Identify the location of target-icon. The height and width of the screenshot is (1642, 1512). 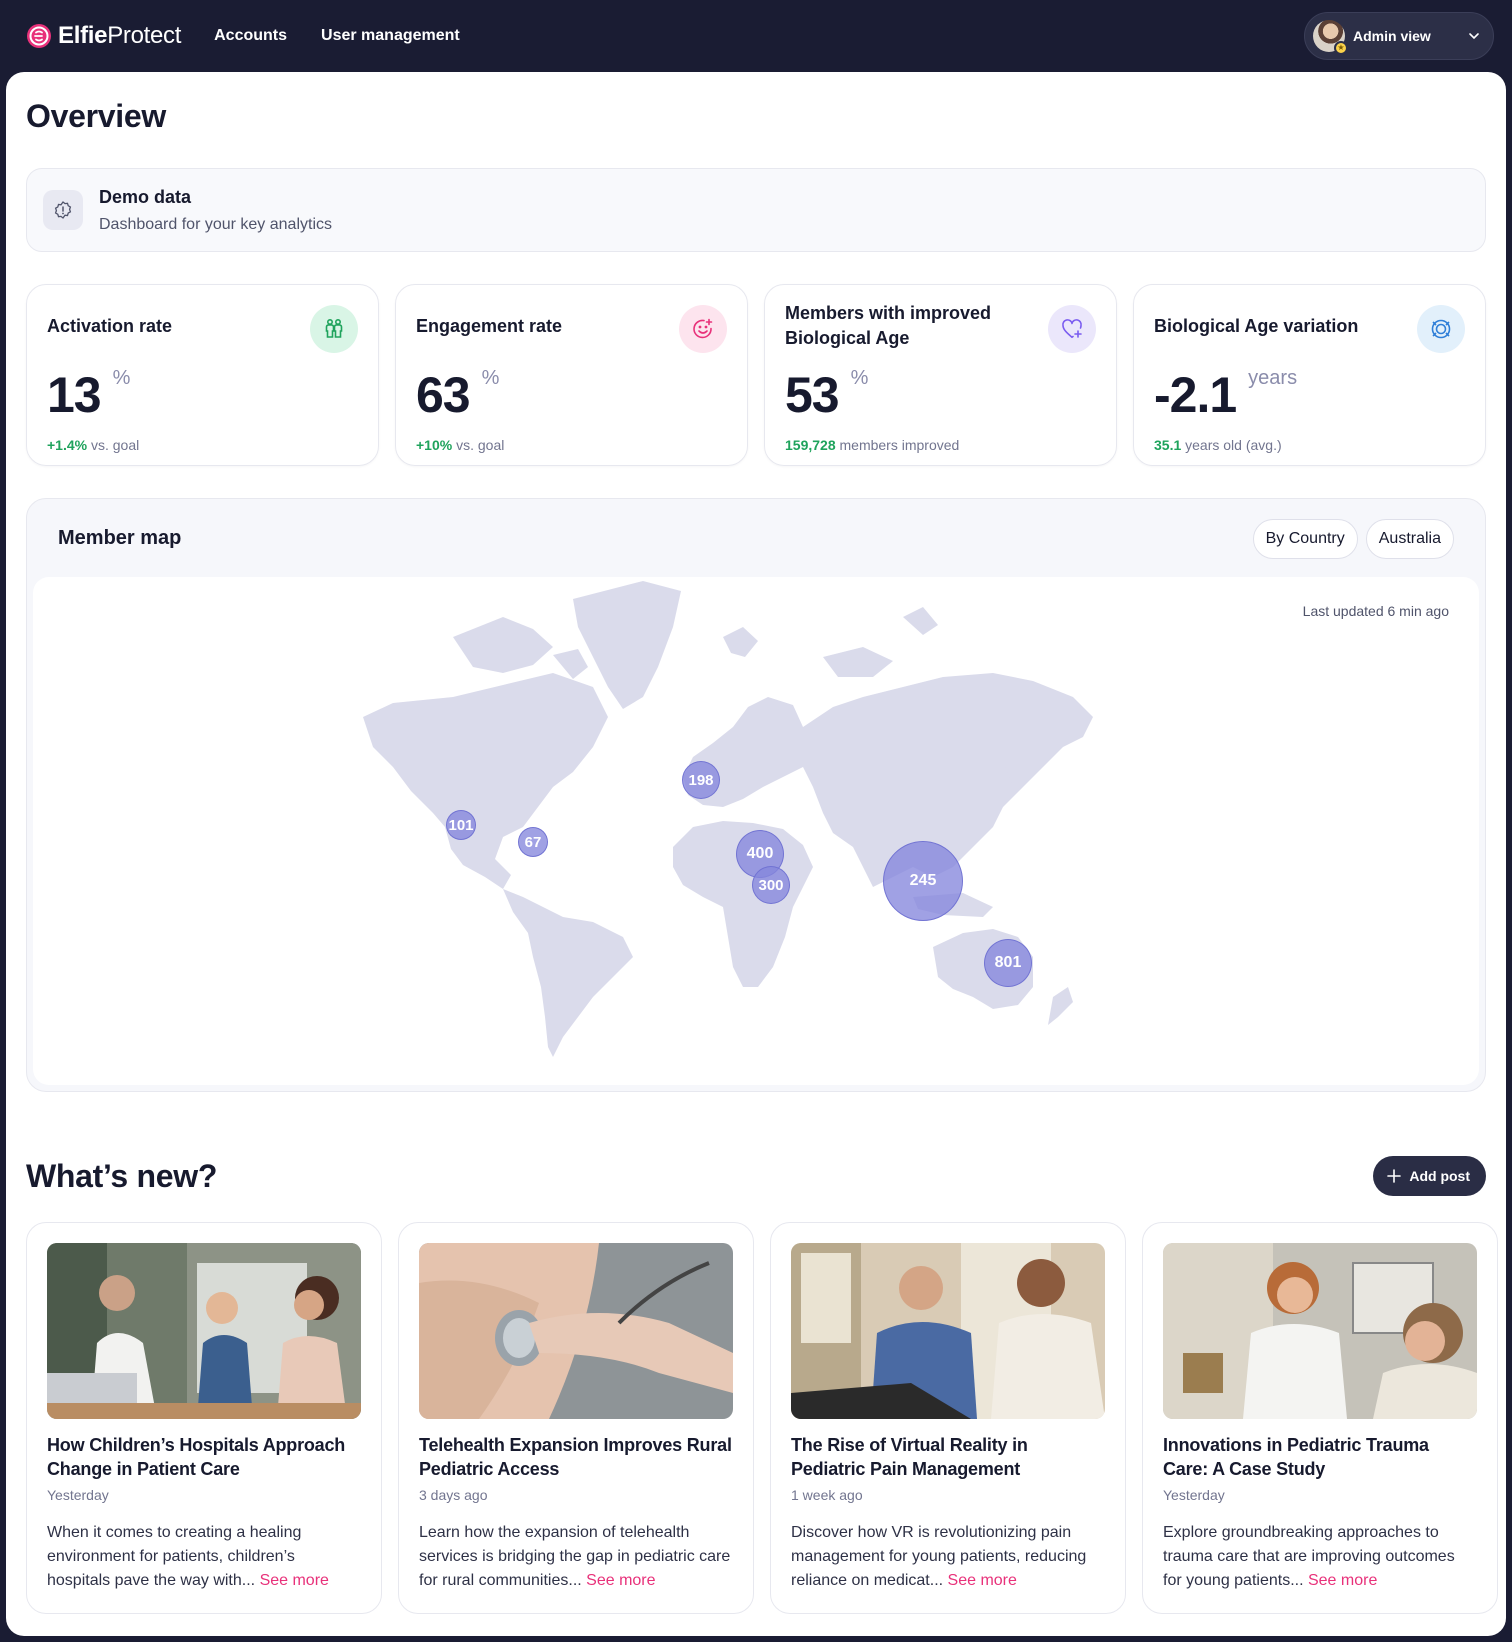
(1441, 329).